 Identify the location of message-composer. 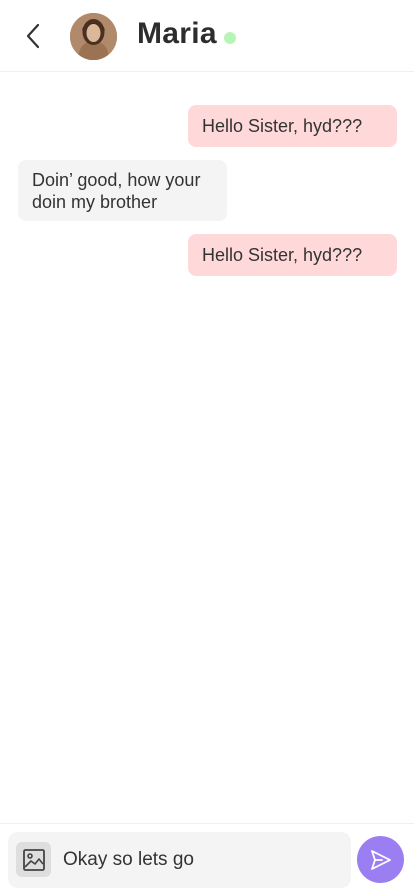
(179, 860).